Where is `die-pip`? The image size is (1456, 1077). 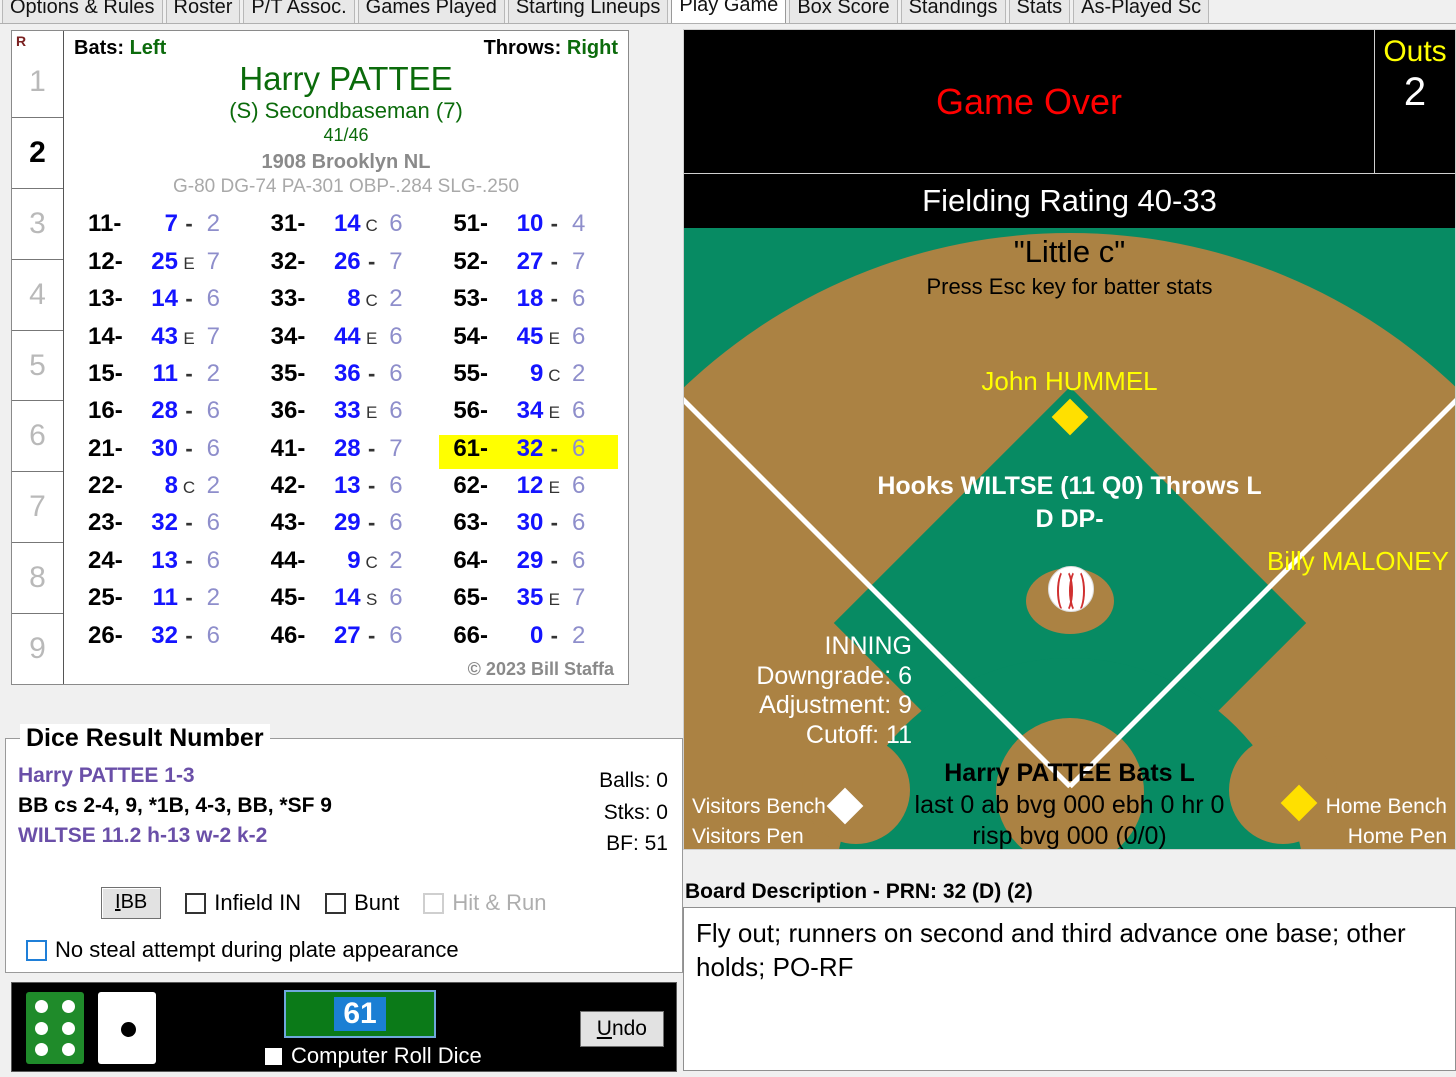
die-pip is located at coordinates (41, 1049).